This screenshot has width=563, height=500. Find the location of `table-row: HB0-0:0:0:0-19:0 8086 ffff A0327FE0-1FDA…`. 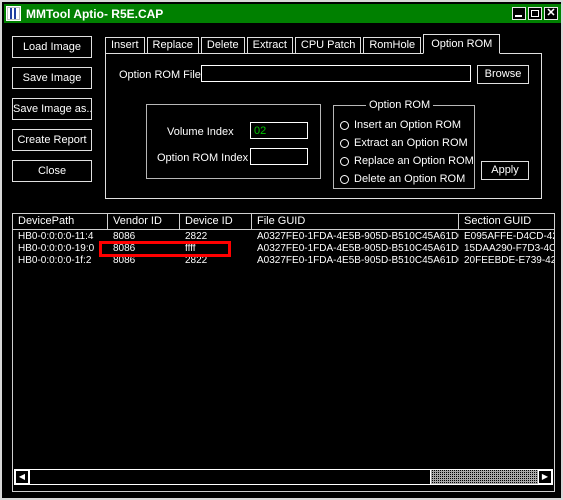

table-row: HB0-0:0:0:0-19:0 8086 ffff A0327FE0-1FDA… is located at coordinates (283, 249).